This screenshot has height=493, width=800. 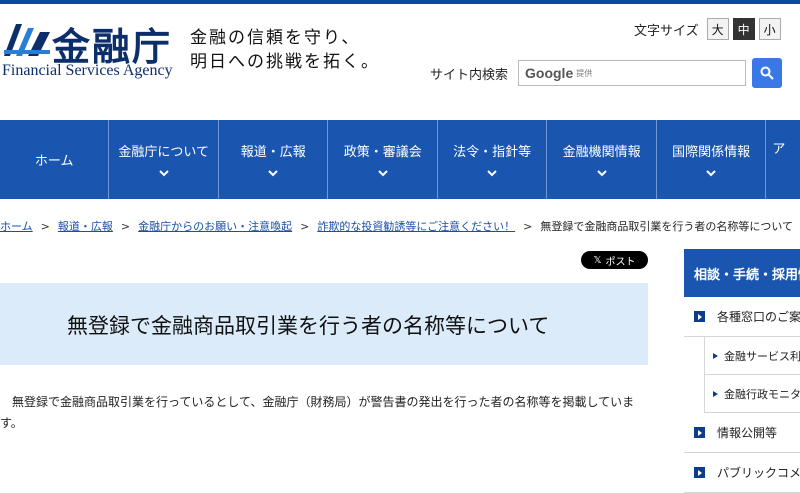 I want to click on google-logo: Google, so click(x=549, y=73).